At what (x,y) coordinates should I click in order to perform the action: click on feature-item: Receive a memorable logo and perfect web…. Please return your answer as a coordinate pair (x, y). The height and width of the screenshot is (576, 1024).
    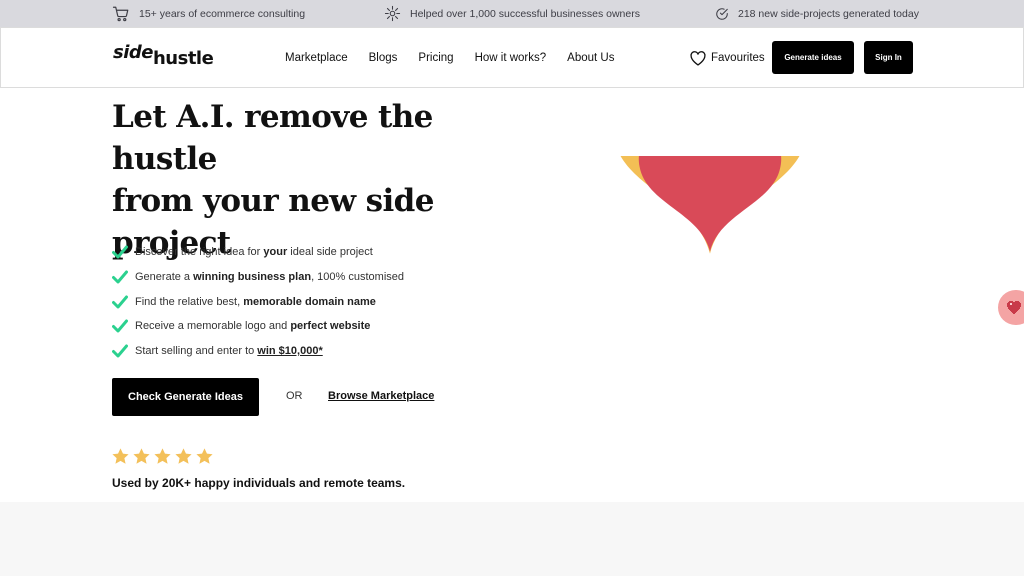
    Looking at the image, I should click on (258, 326).